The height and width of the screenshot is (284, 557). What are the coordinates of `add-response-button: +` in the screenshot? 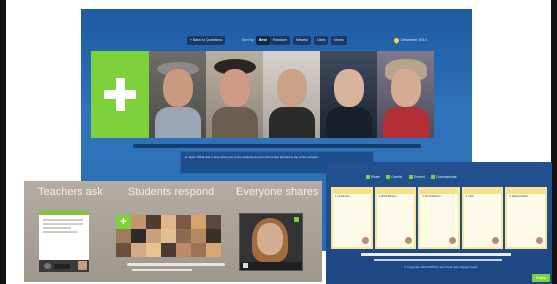 It's located at (123, 222).